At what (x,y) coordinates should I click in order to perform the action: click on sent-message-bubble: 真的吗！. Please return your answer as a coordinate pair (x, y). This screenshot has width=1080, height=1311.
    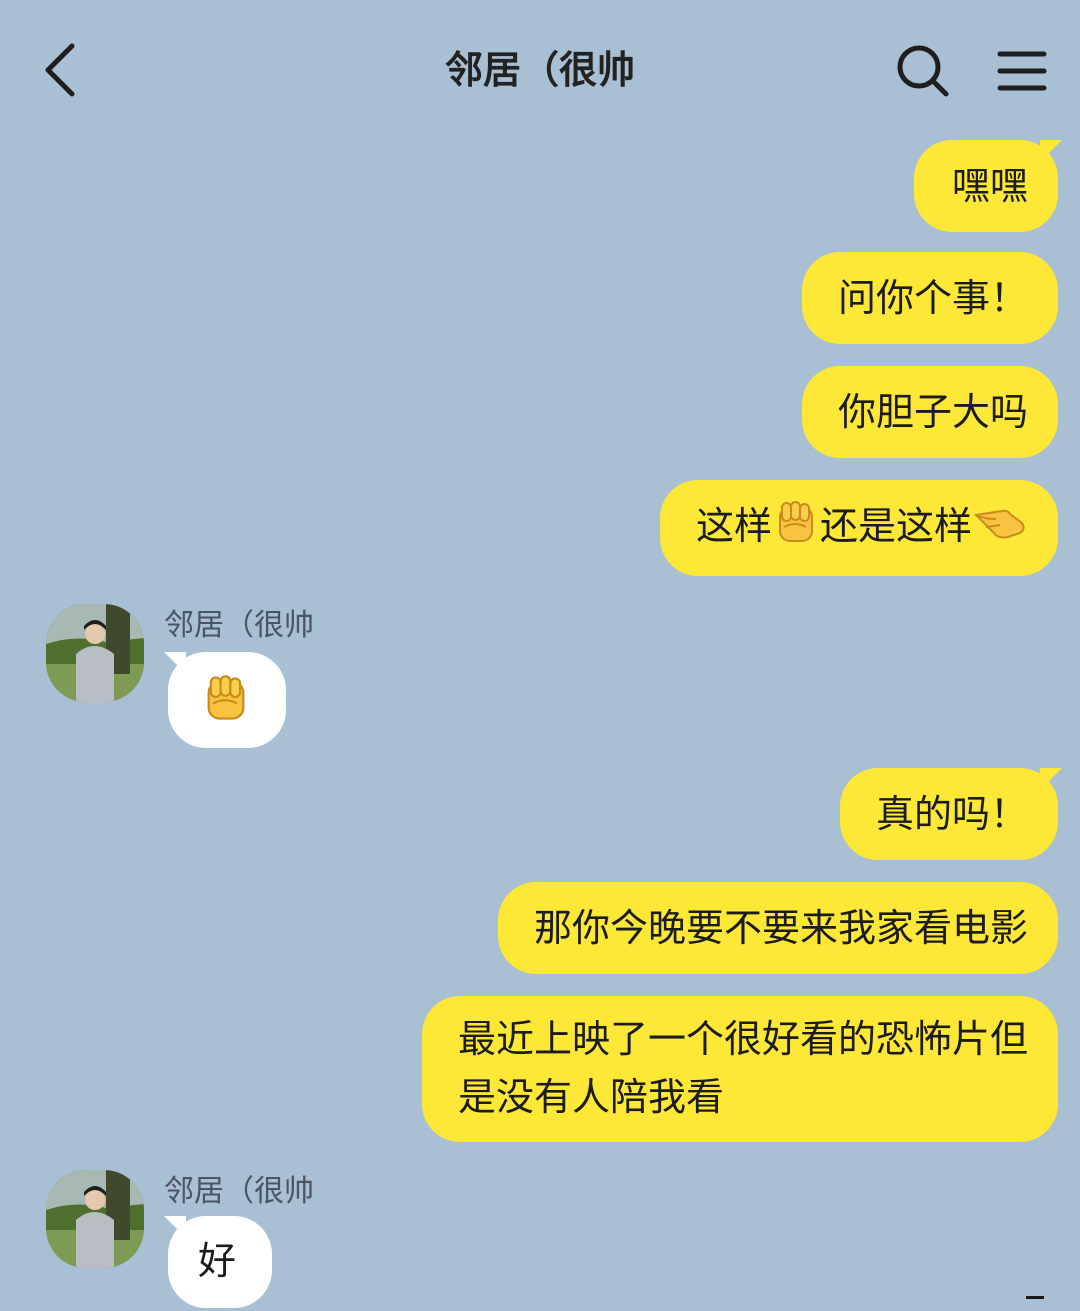
    Looking at the image, I should click on (948, 814).